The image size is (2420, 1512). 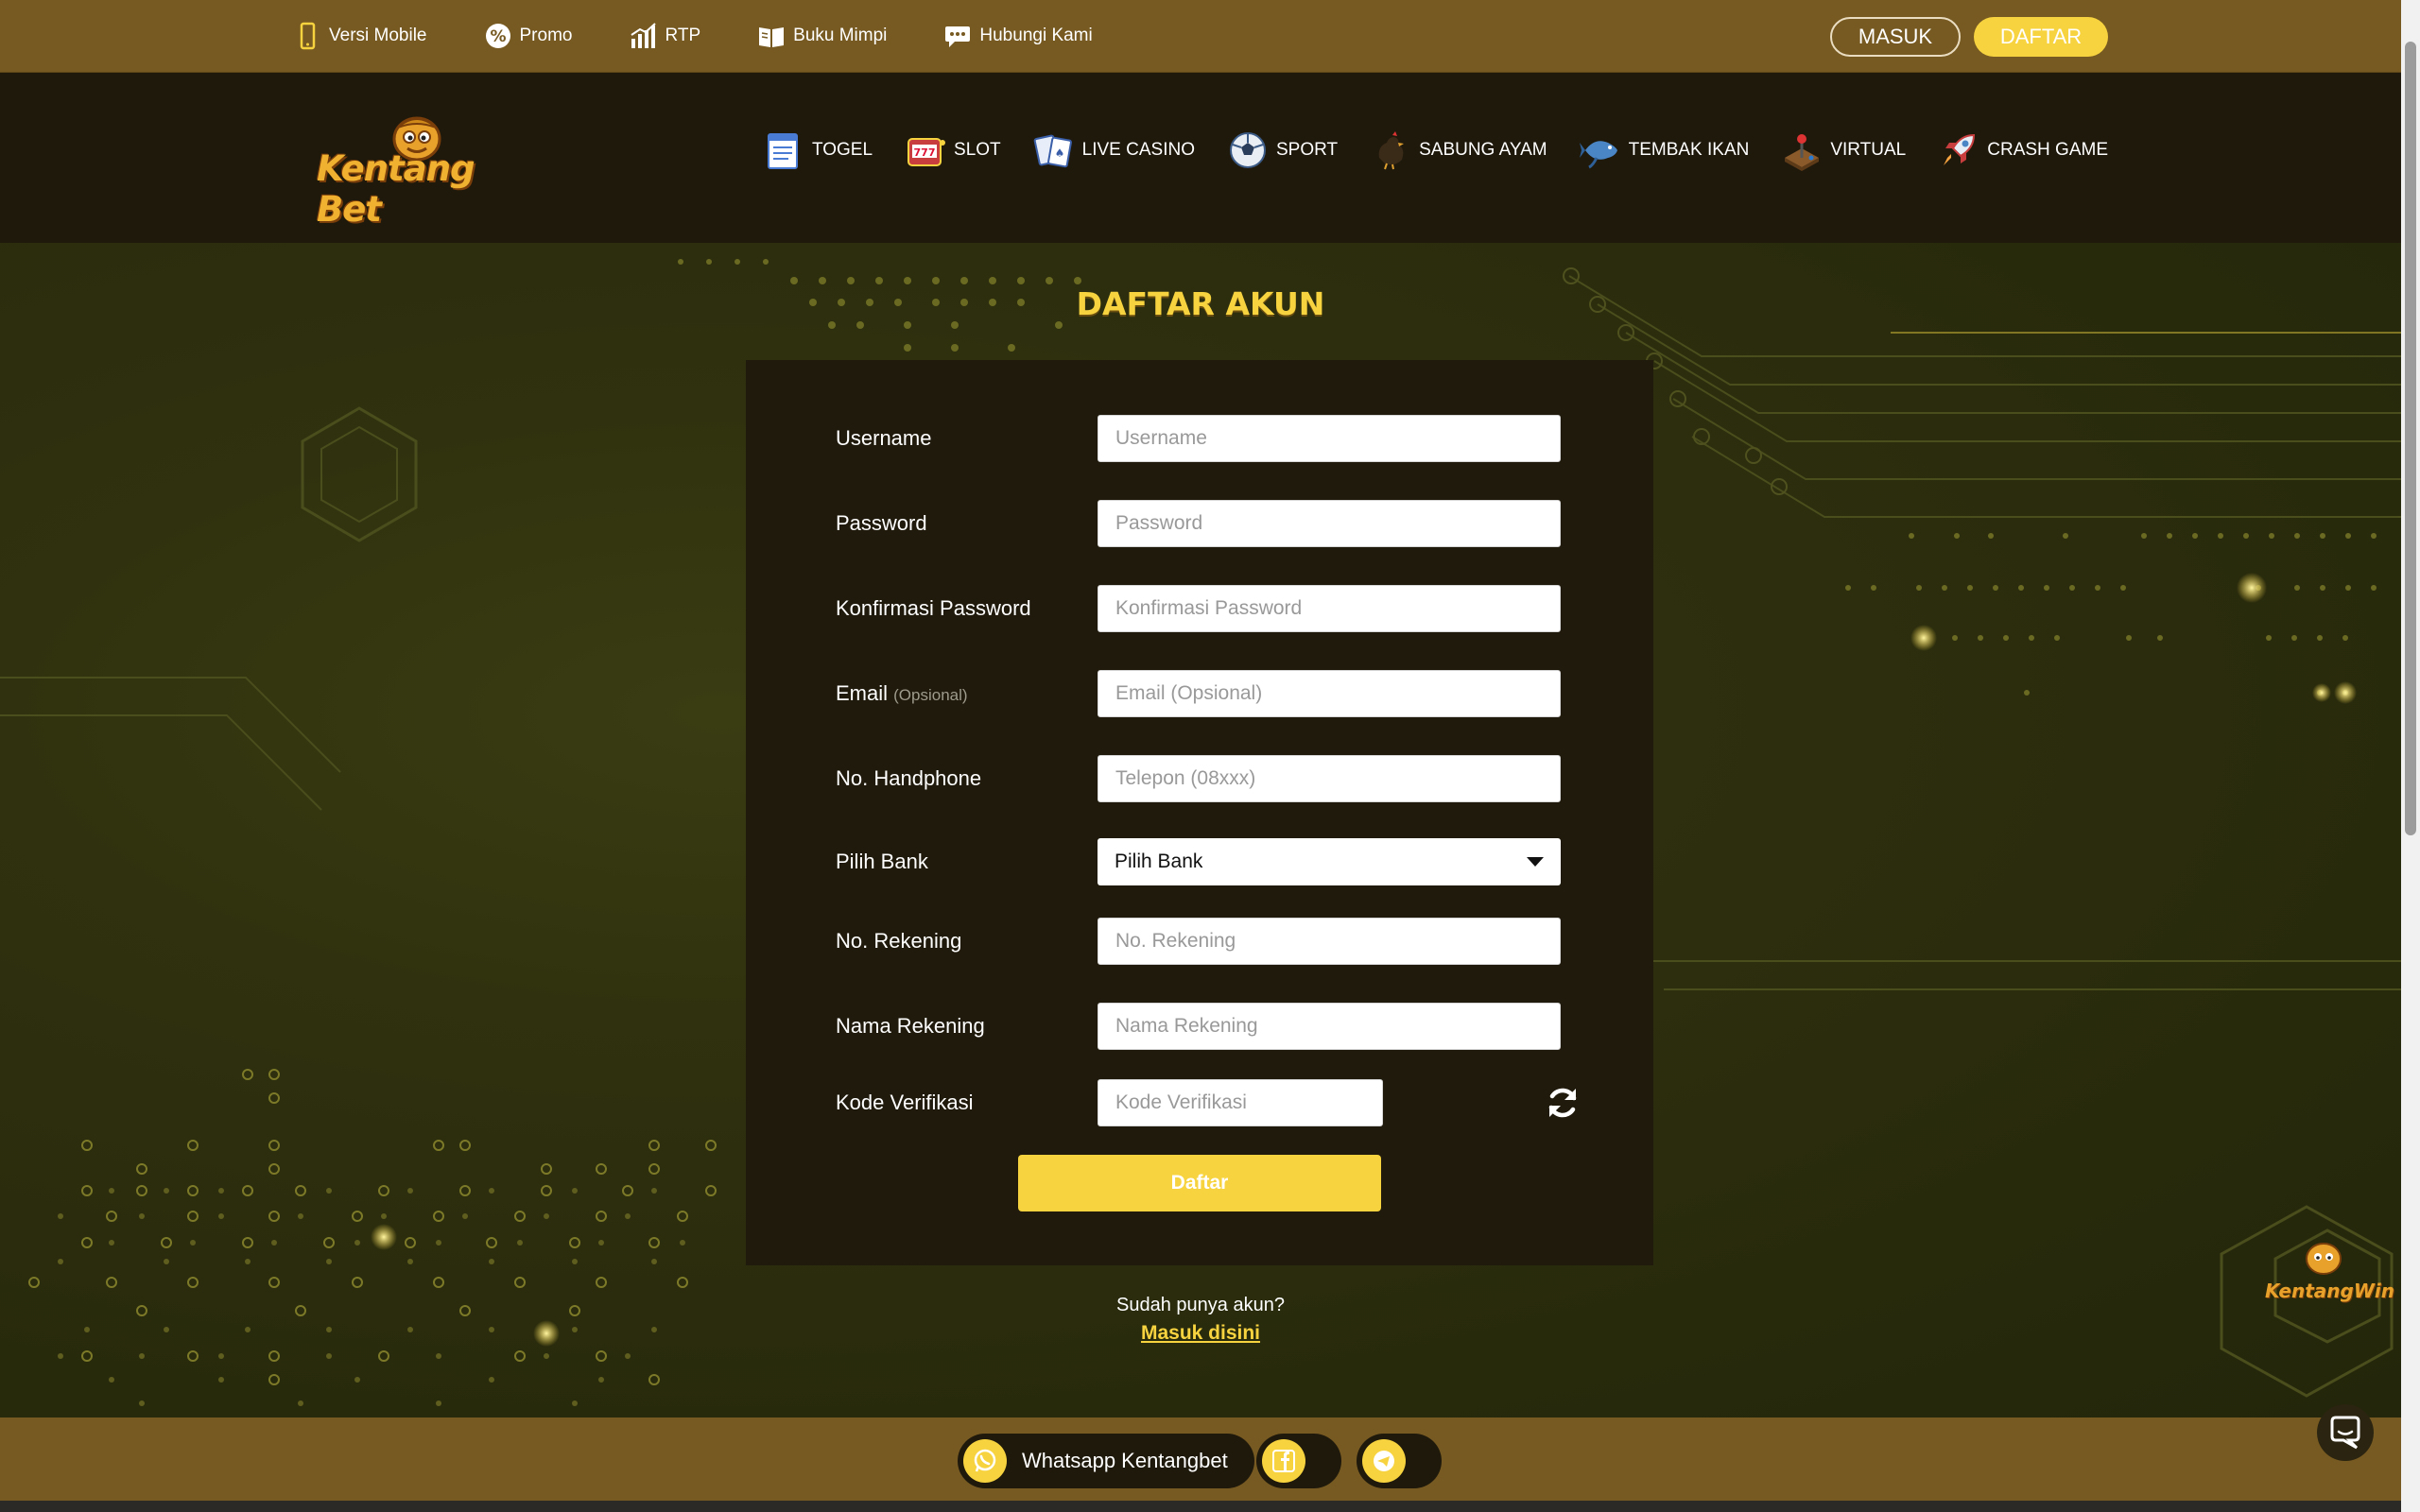 I want to click on account-number-label: No. Rekening, so click(x=899, y=941).